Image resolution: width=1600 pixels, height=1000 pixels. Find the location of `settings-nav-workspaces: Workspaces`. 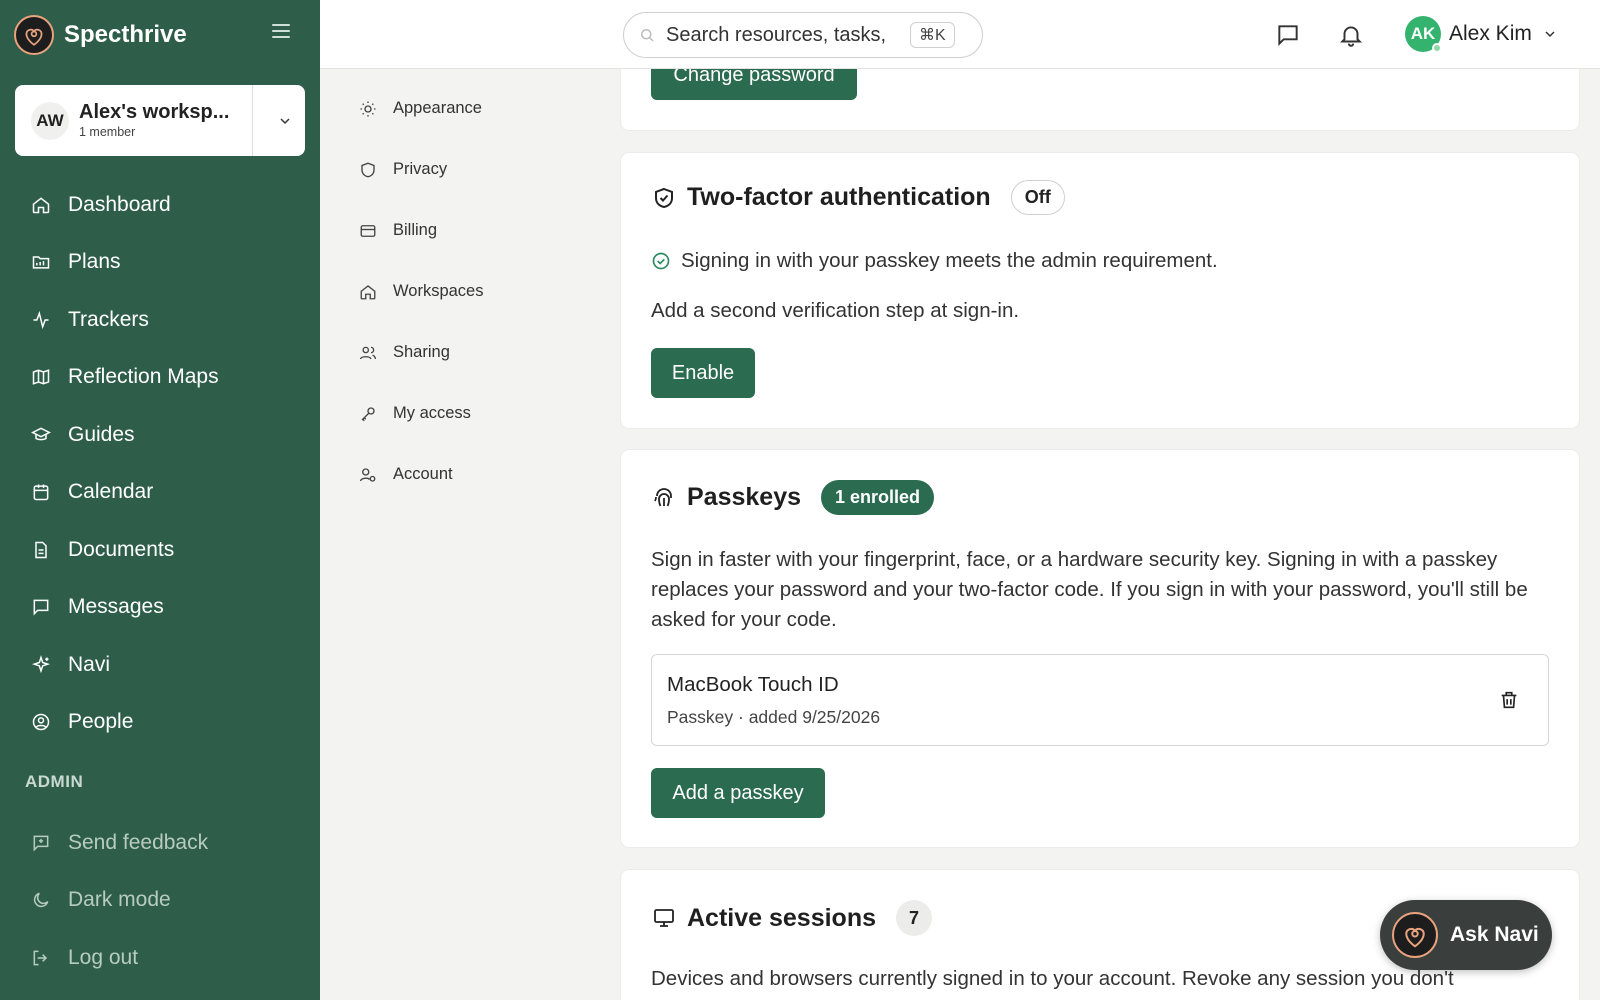

settings-nav-workspaces: Workspaces is located at coordinates (473, 291).